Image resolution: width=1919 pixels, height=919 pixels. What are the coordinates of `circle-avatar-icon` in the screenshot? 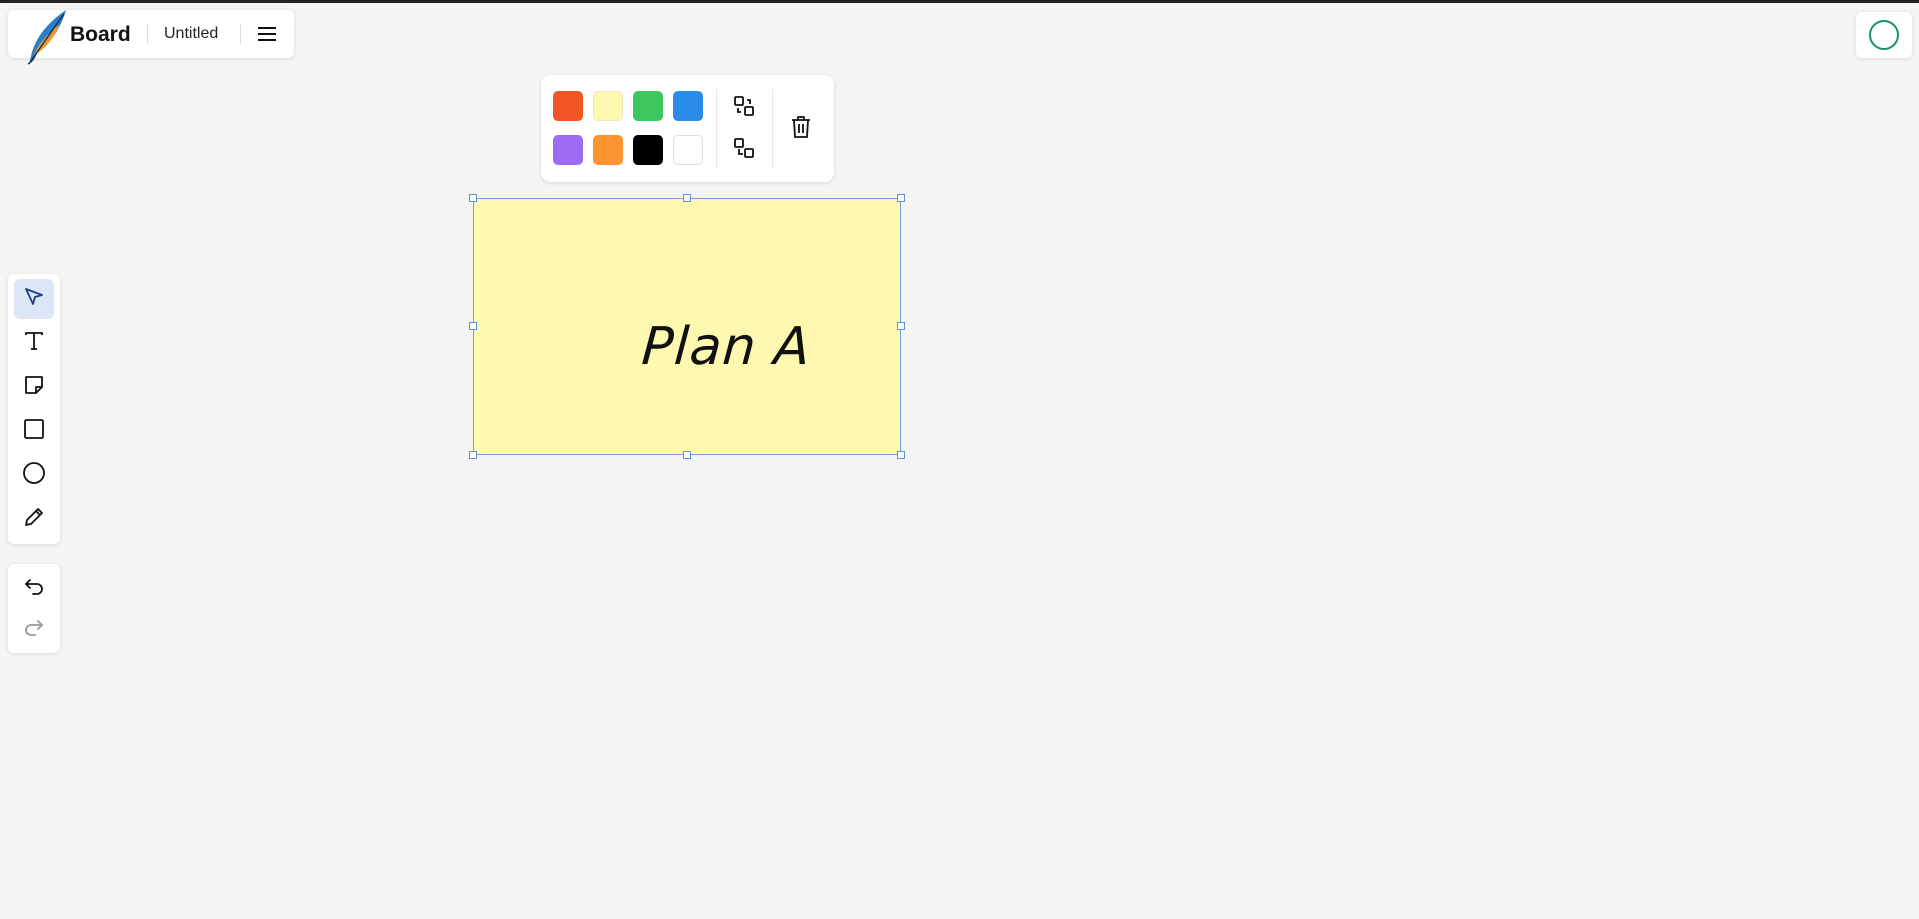 It's located at (1884, 35).